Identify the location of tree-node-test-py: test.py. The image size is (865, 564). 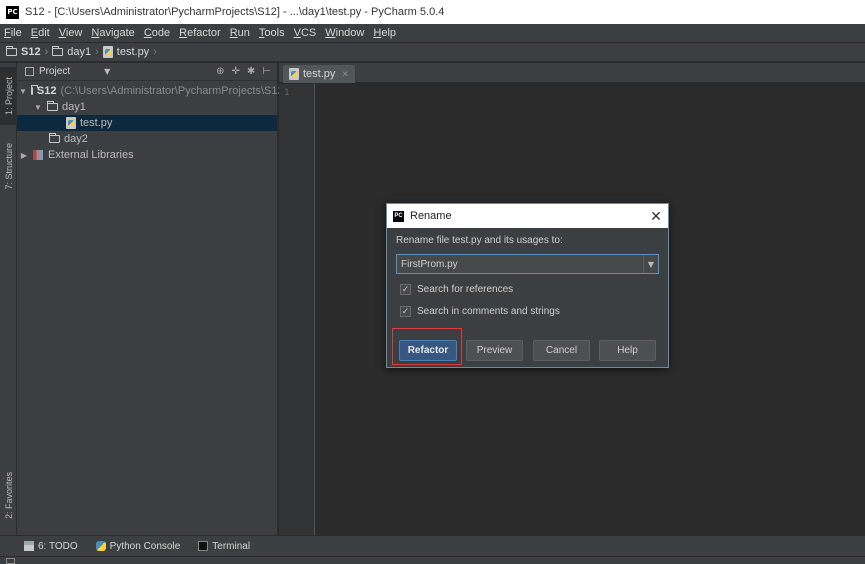
(147, 123).